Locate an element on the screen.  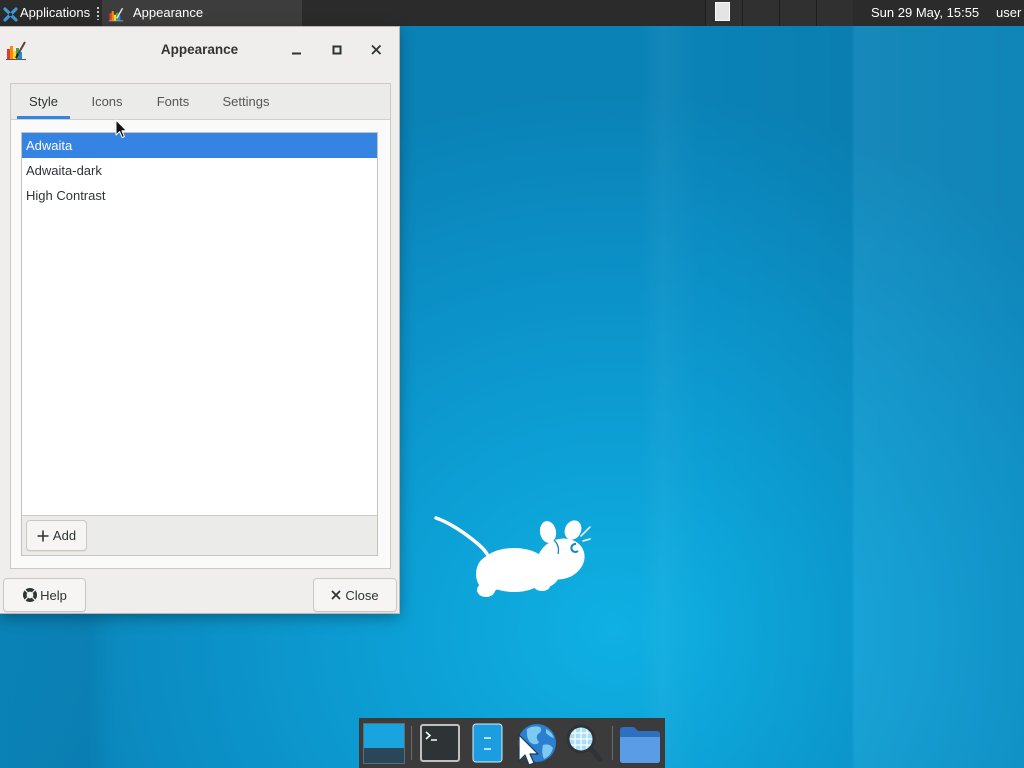
applications-menu: Applications is located at coordinates (48, 13).